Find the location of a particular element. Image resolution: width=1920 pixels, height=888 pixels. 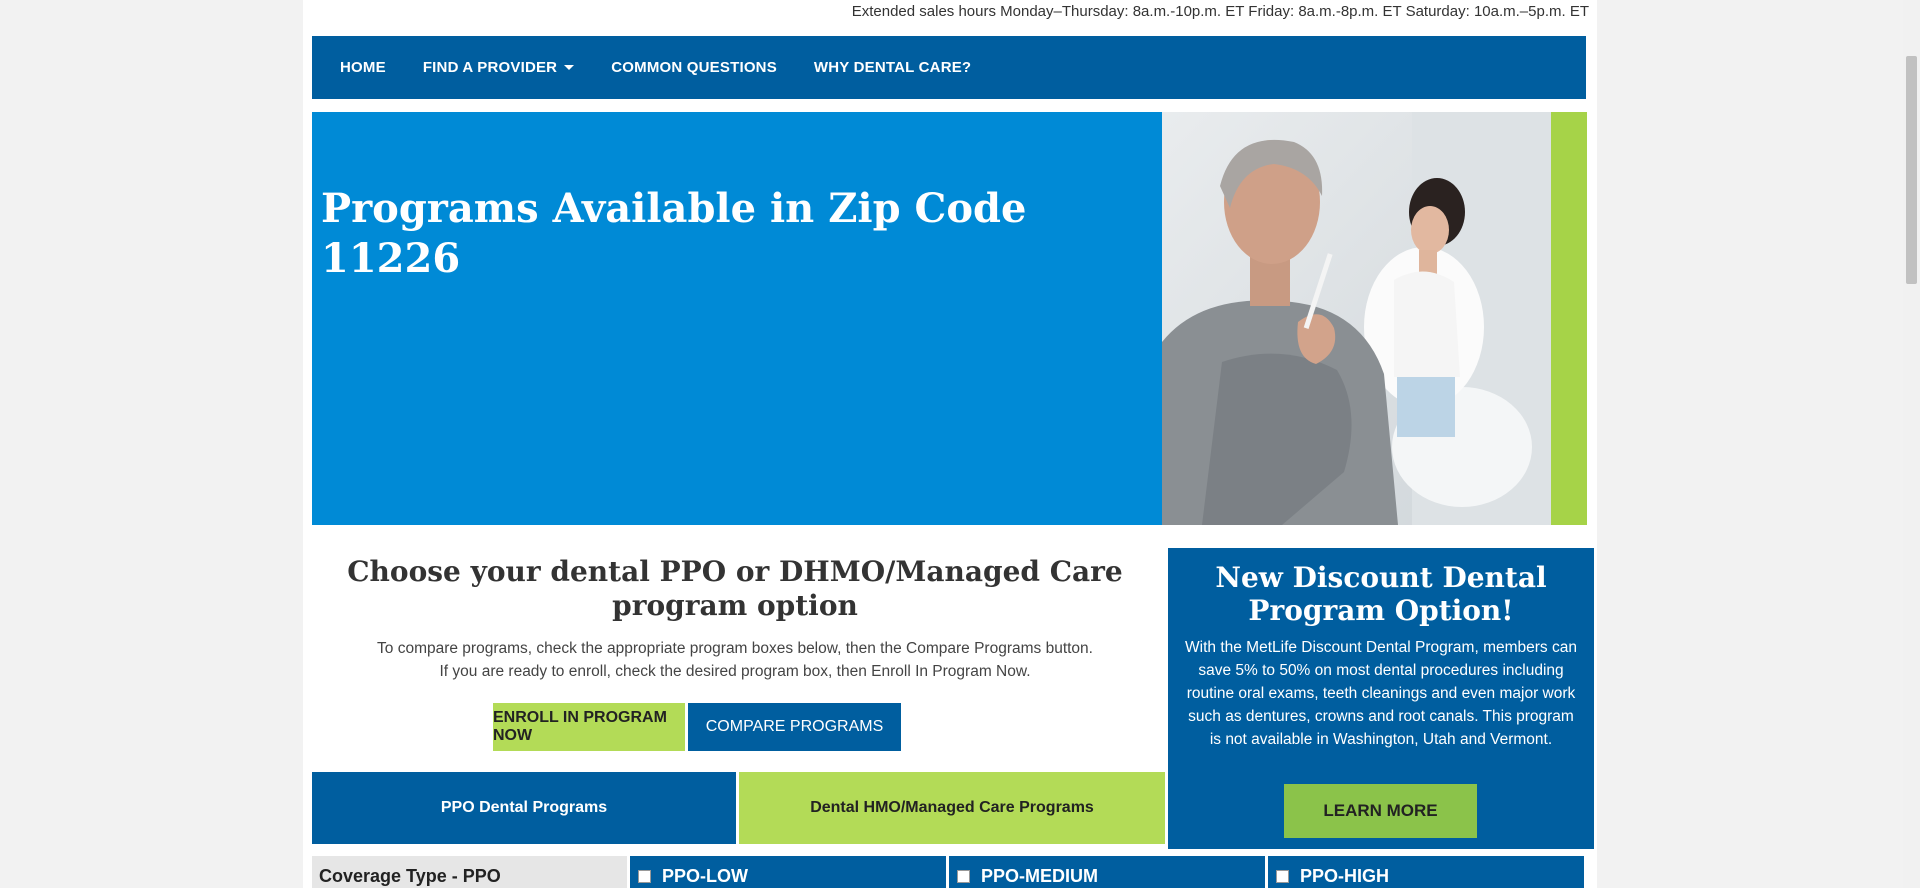

nav-home: HOME is located at coordinates (363, 67).